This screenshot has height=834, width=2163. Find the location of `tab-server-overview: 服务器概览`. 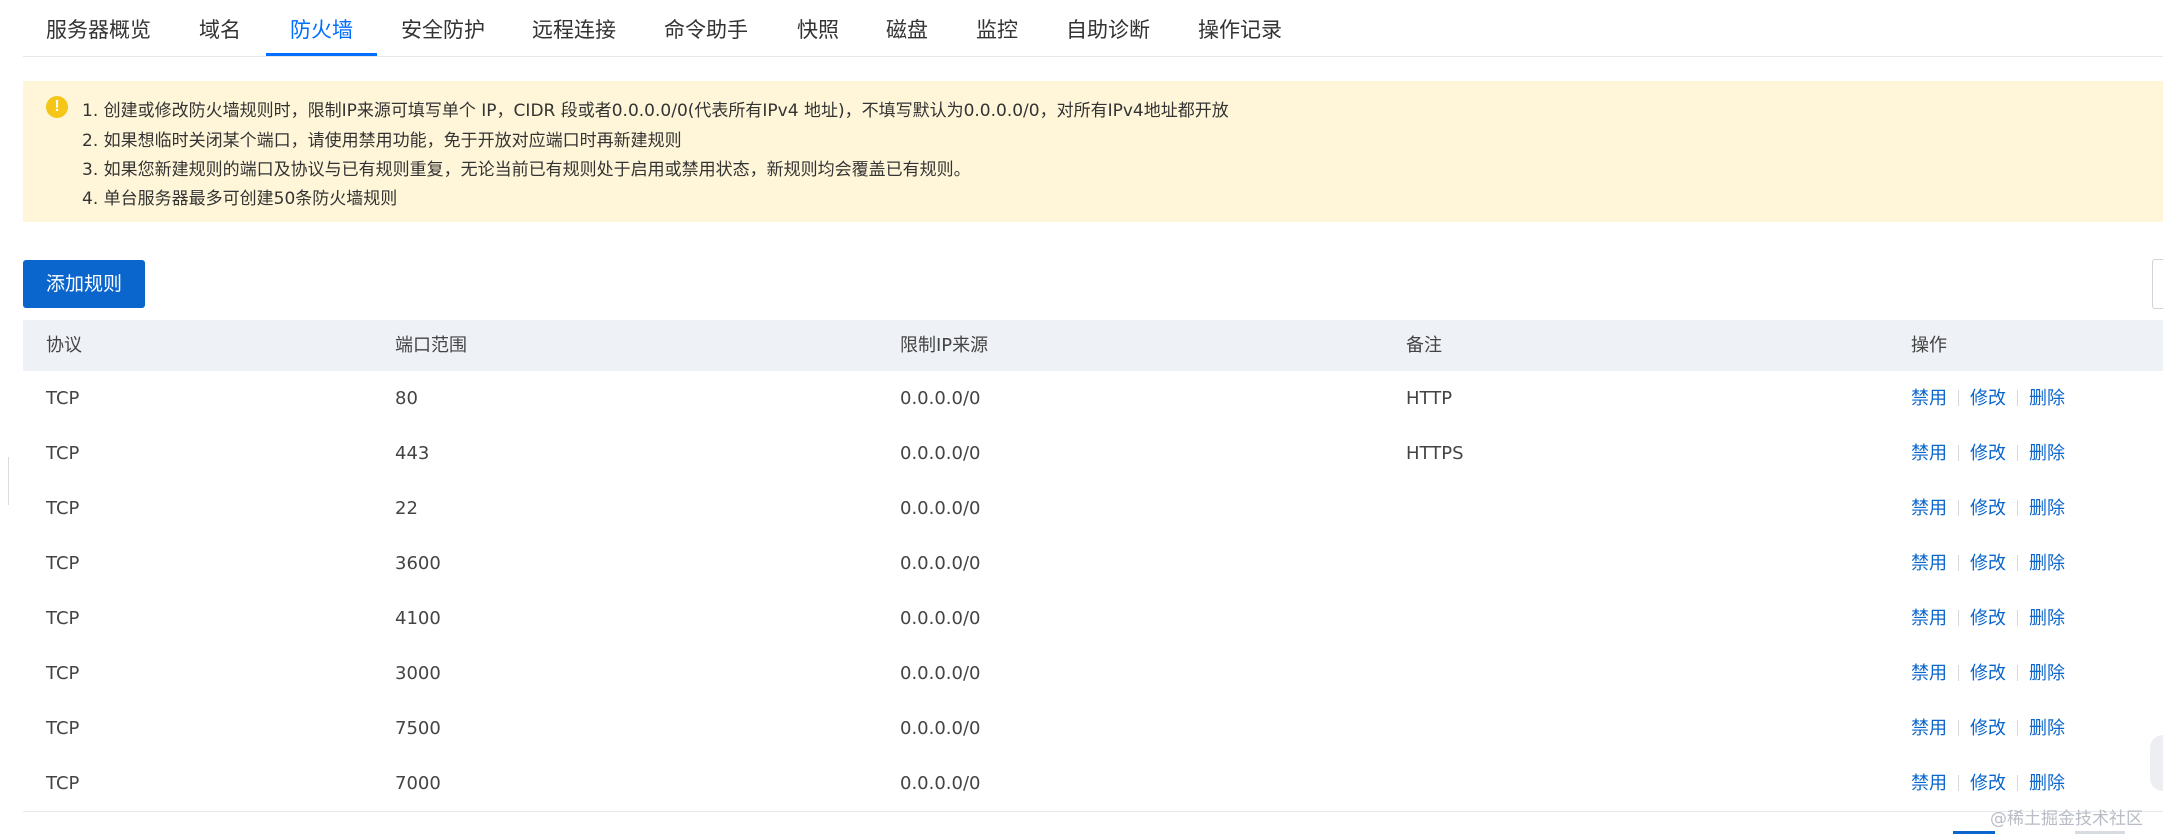

tab-server-overview: 服务器概览 is located at coordinates (98, 28).